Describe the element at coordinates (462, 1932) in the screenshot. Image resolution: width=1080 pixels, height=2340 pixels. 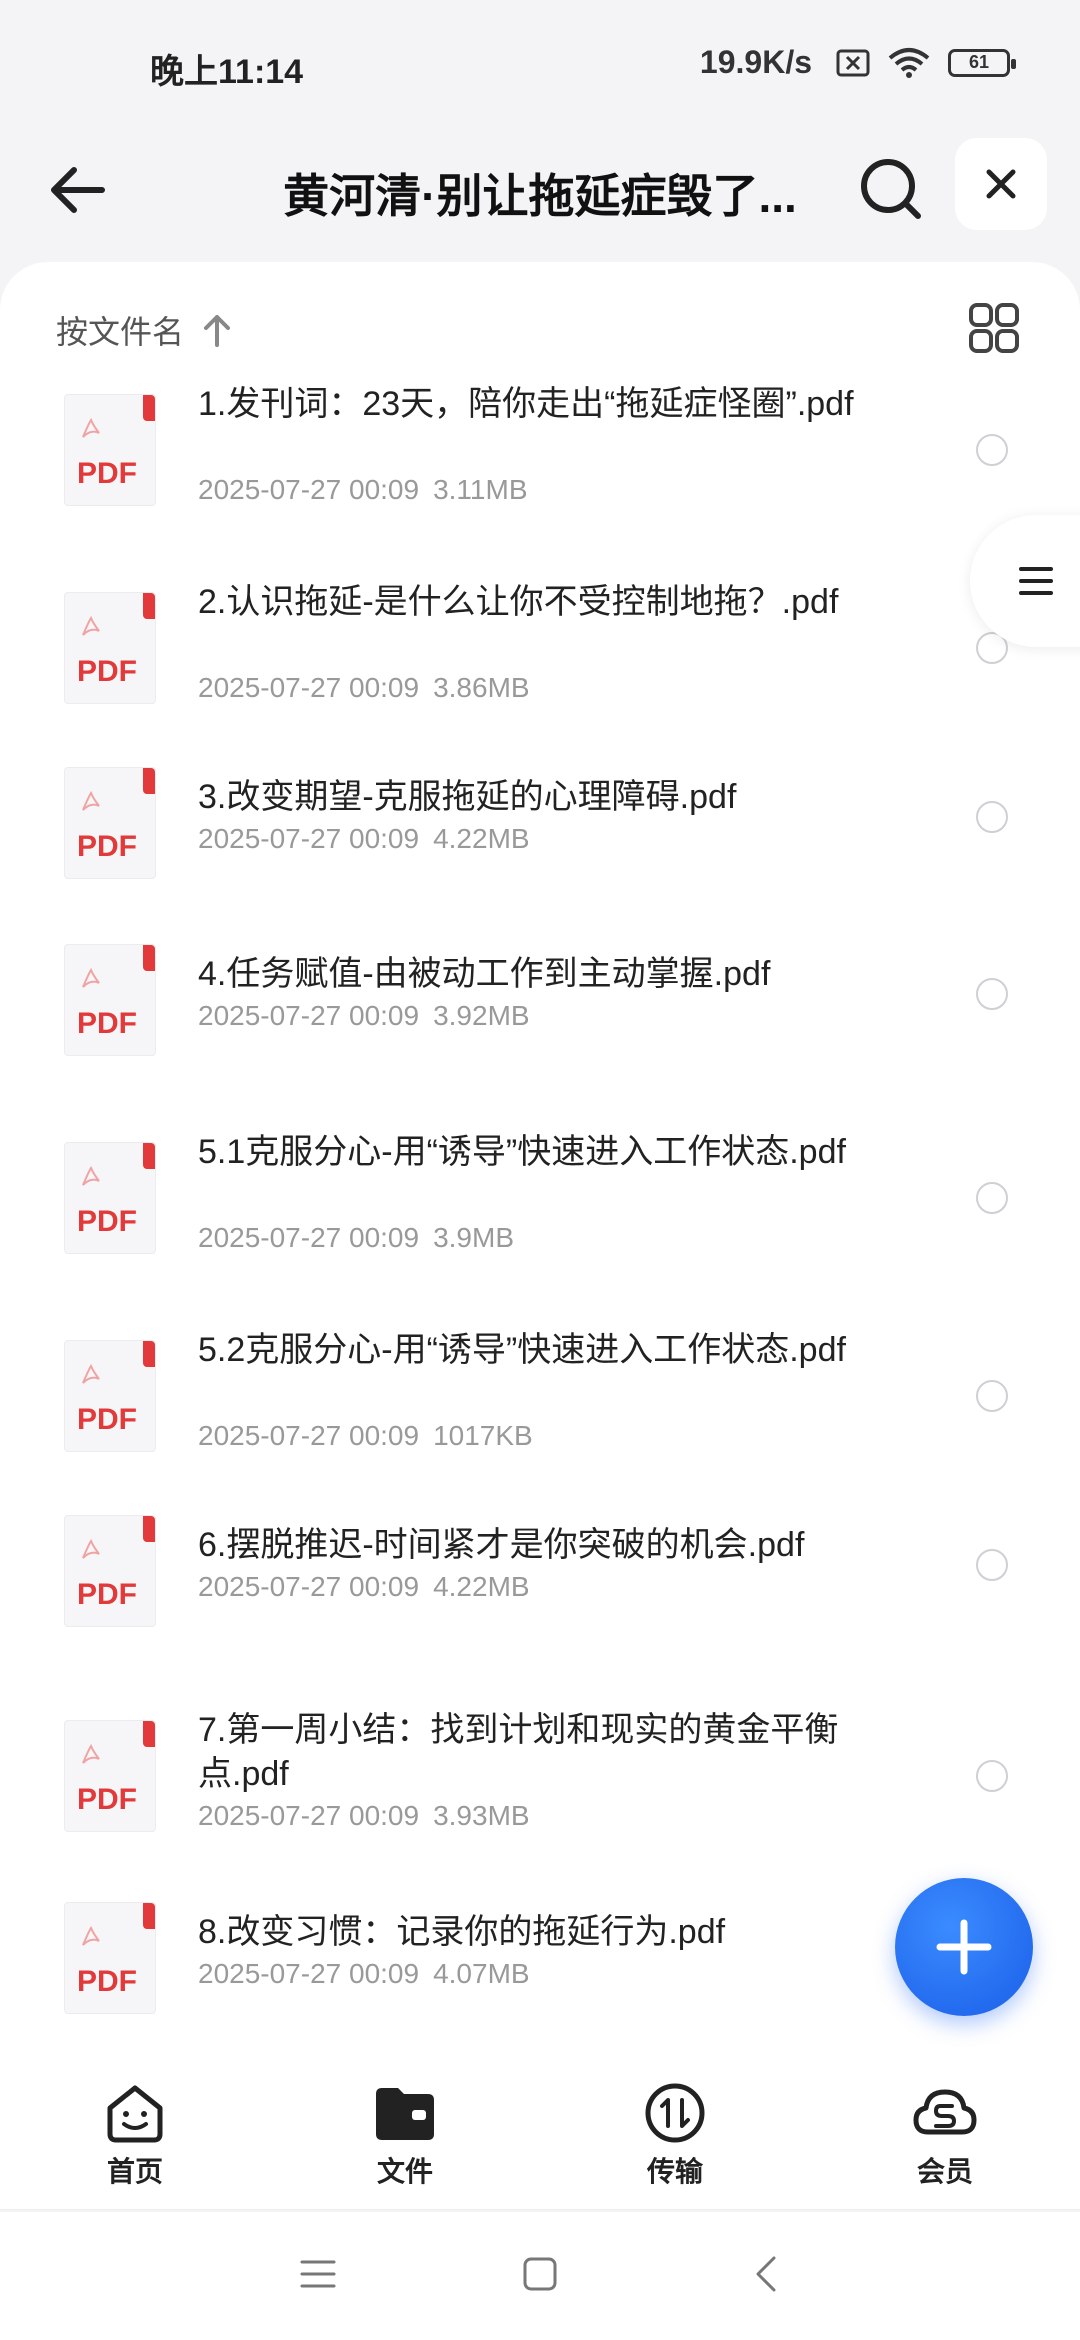
I see `file-name: 8.改变习惯：记录你的拖延行为.pdf` at that location.